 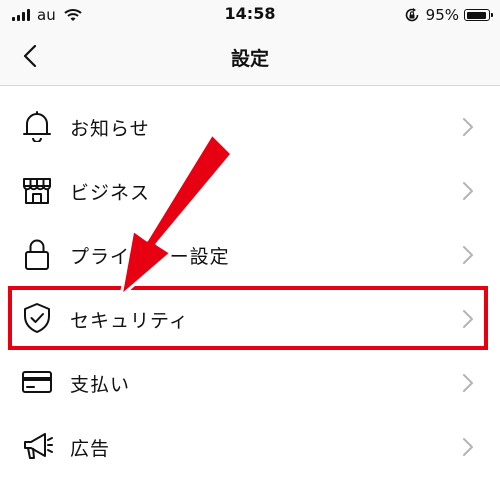 What do you see at coordinates (129, 320) in the screenshot?
I see `settings-item-label: セキュリティ` at bounding box center [129, 320].